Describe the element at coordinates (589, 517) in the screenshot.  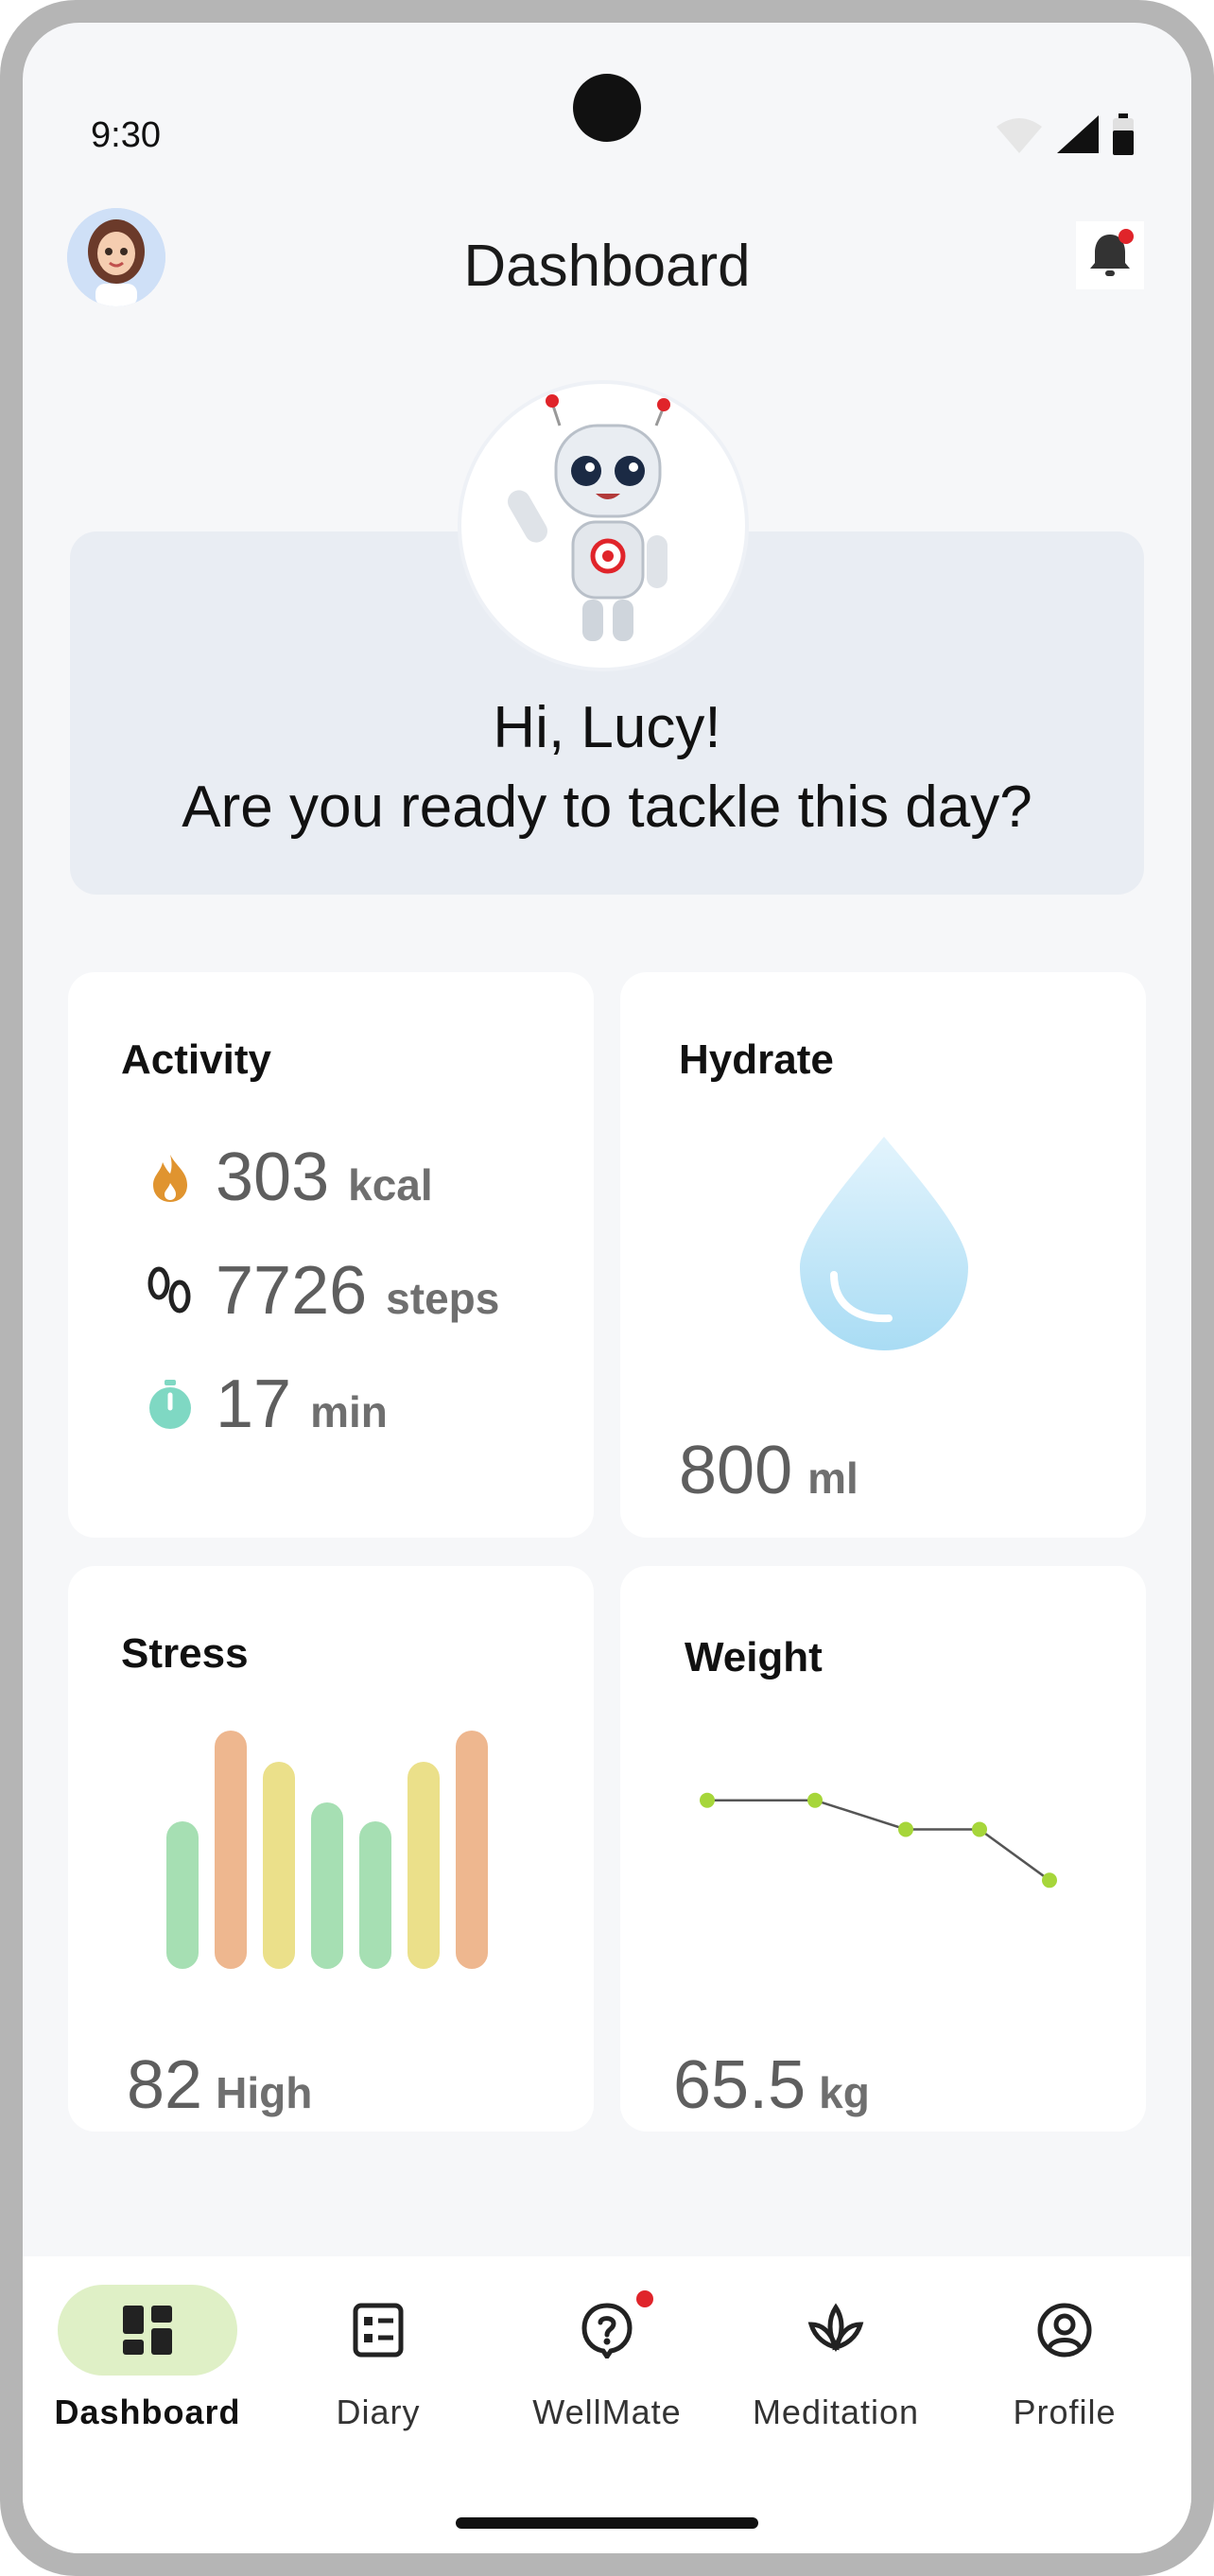
I see `robot-mascot-illustration` at that location.